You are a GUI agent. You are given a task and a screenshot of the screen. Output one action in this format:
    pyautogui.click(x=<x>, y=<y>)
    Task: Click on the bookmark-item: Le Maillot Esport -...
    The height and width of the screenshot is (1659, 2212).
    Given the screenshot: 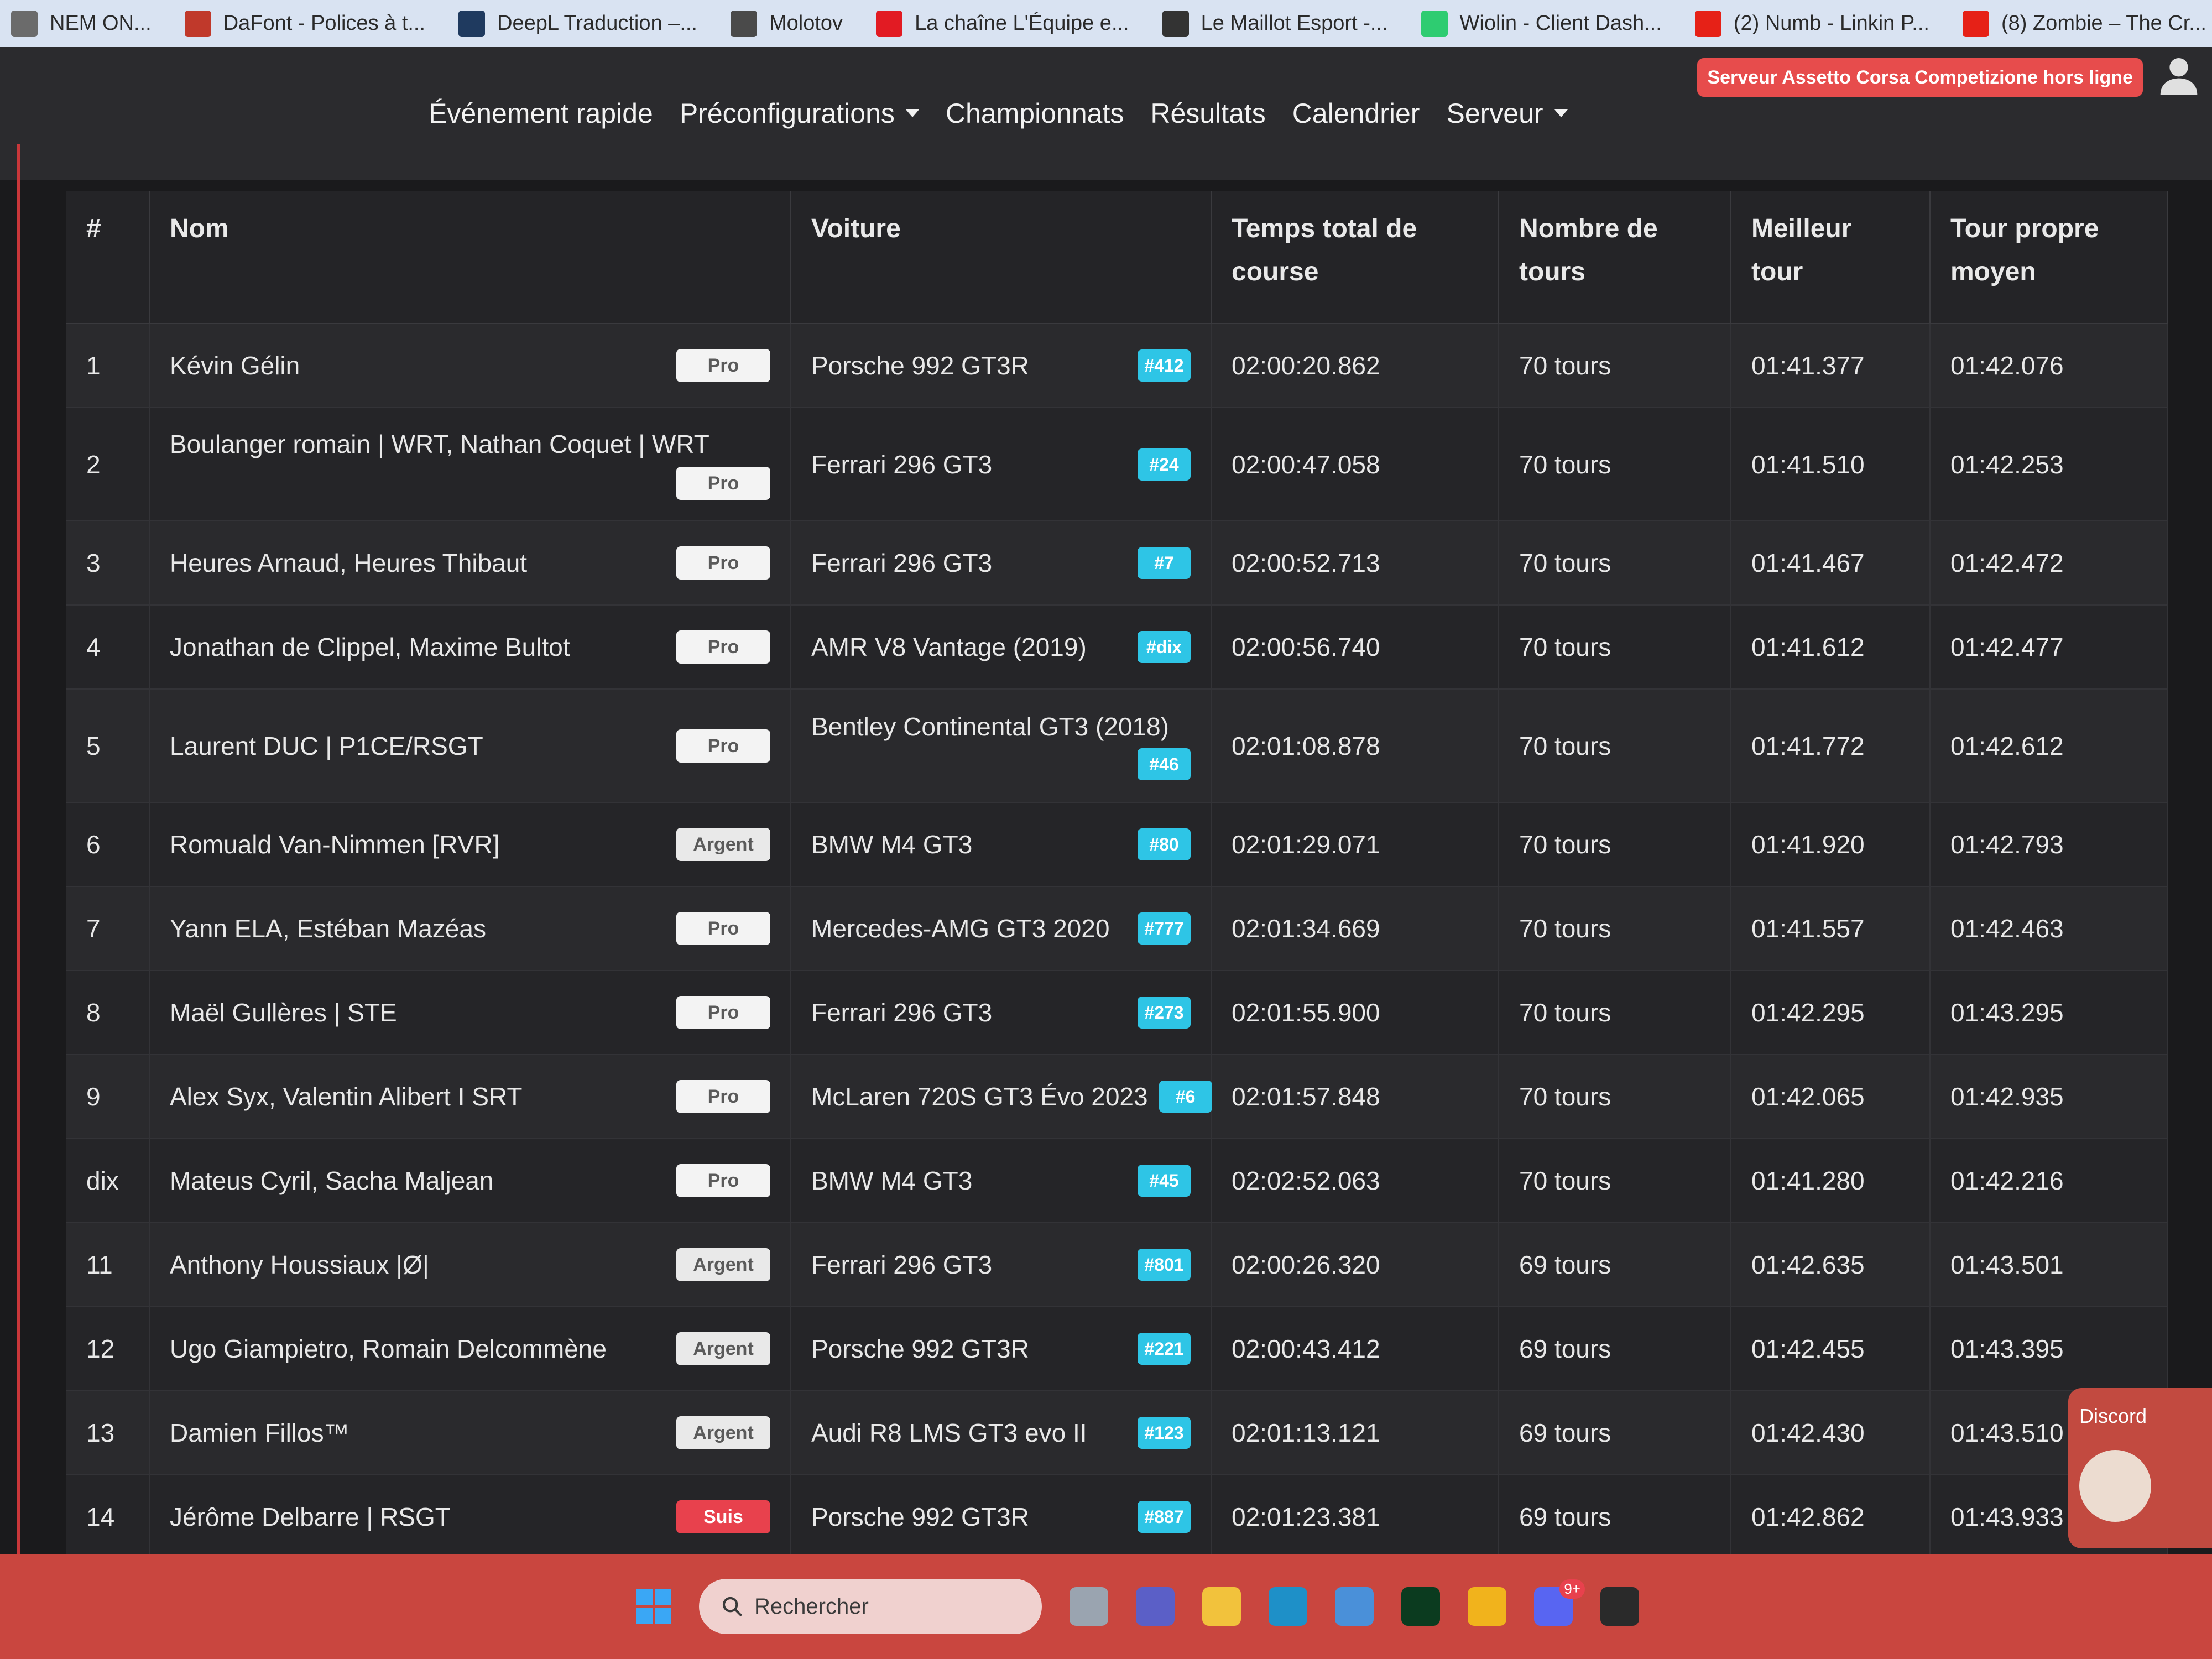 What is the action you would take?
    pyautogui.click(x=1275, y=24)
    